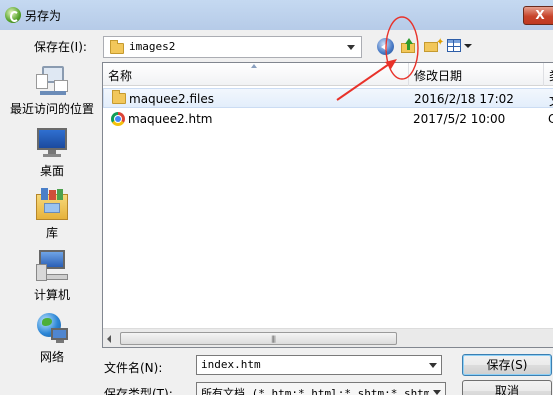 Image resolution: width=553 pixels, height=395 pixels. What do you see at coordinates (551, 100) in the screenshot?
I see `file-type: 文` at bounding box center [551, 100].